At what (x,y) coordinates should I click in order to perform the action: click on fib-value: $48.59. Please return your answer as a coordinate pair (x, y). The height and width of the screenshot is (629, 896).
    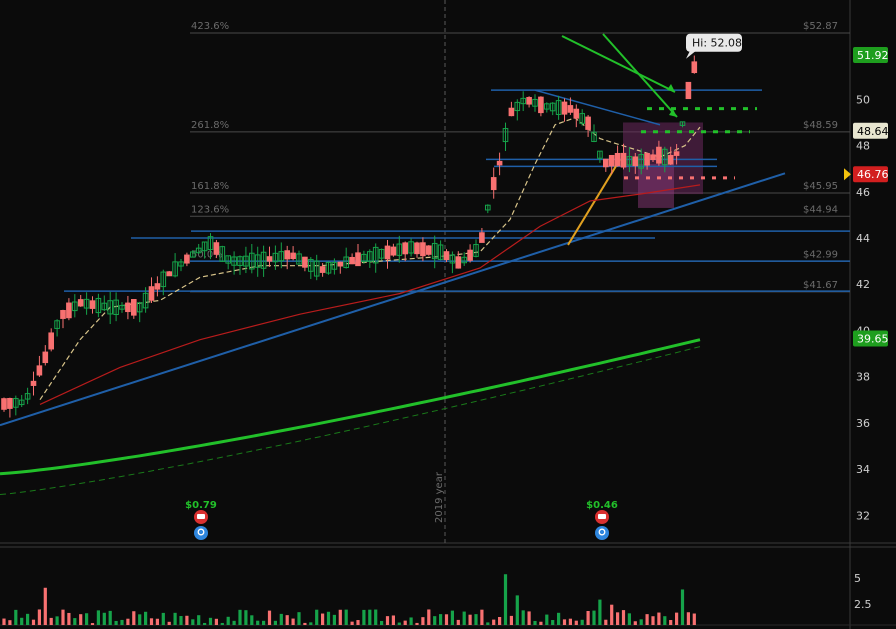
    Looking at the image, I should click on (820, 125).